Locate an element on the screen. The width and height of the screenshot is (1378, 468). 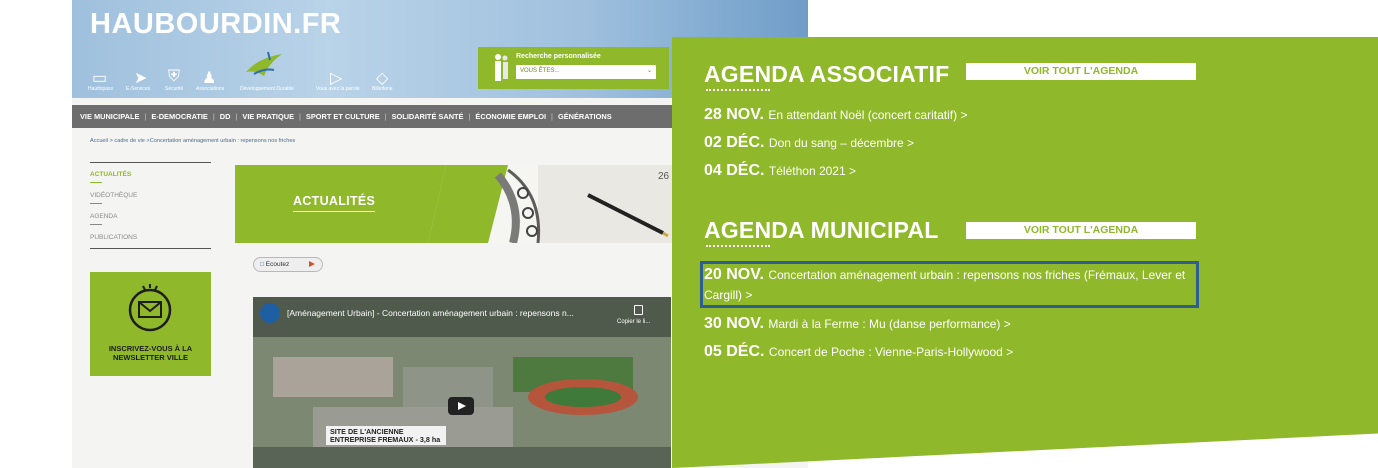
channel-logo-icon is located at coordinates (270, 313).